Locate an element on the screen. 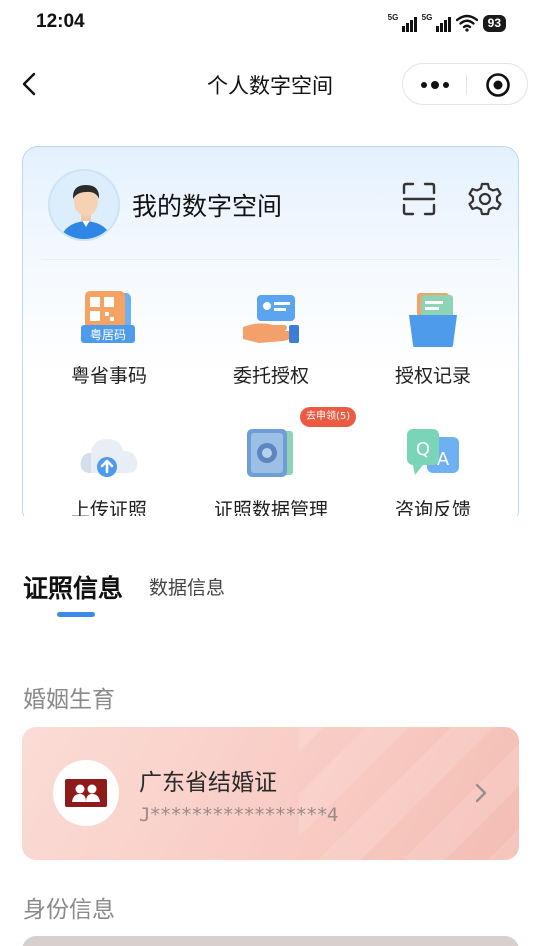  grid-item-consult-feedback: A Q 咨询反馈 is located at coordinates (433, 474).